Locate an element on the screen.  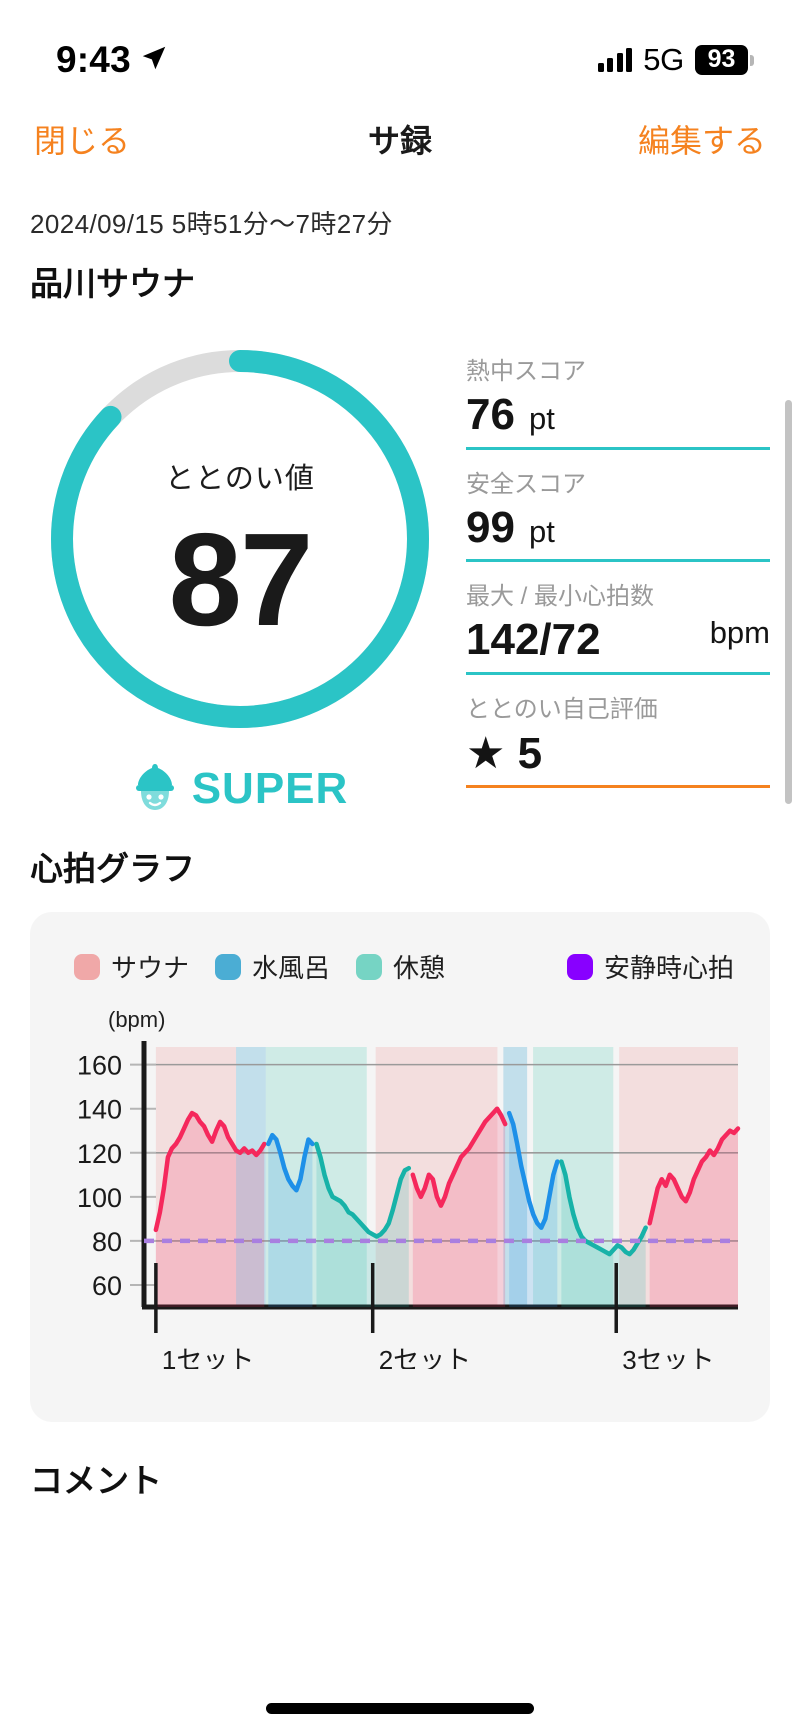
status-bar-left: 9:43 is located at coordinates (112, 60).